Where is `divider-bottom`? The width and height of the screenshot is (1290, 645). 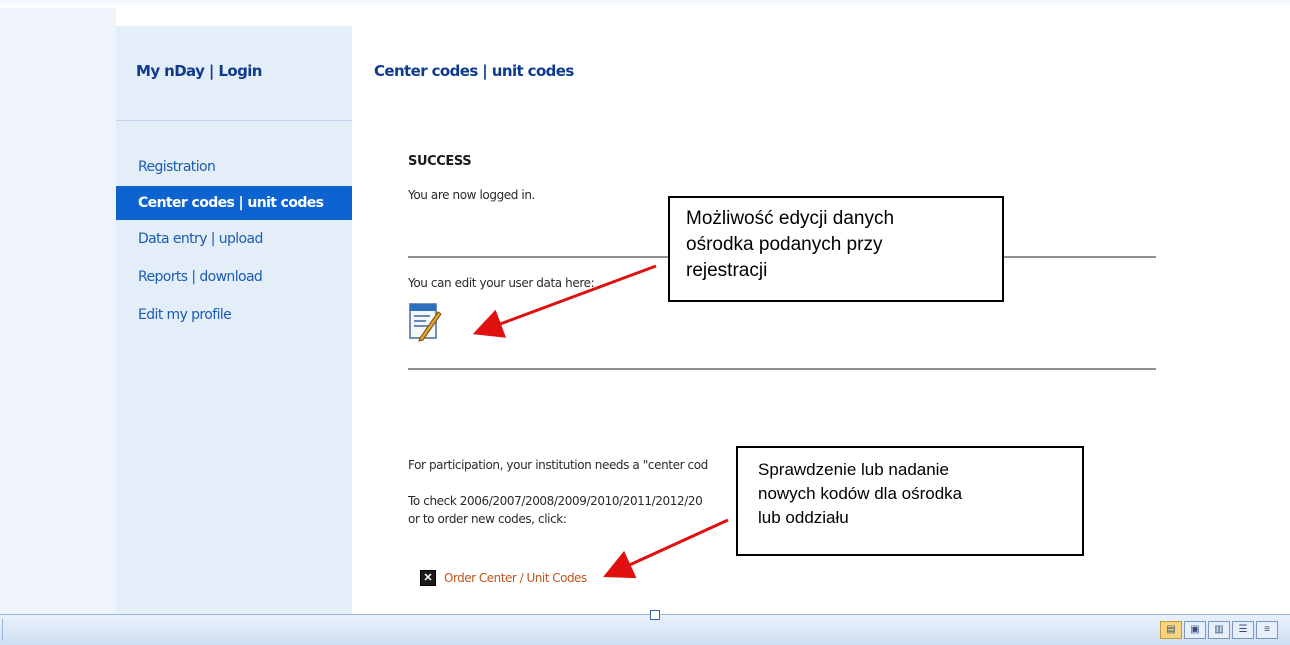 divider-bottom is located at coordinates (782, 369).